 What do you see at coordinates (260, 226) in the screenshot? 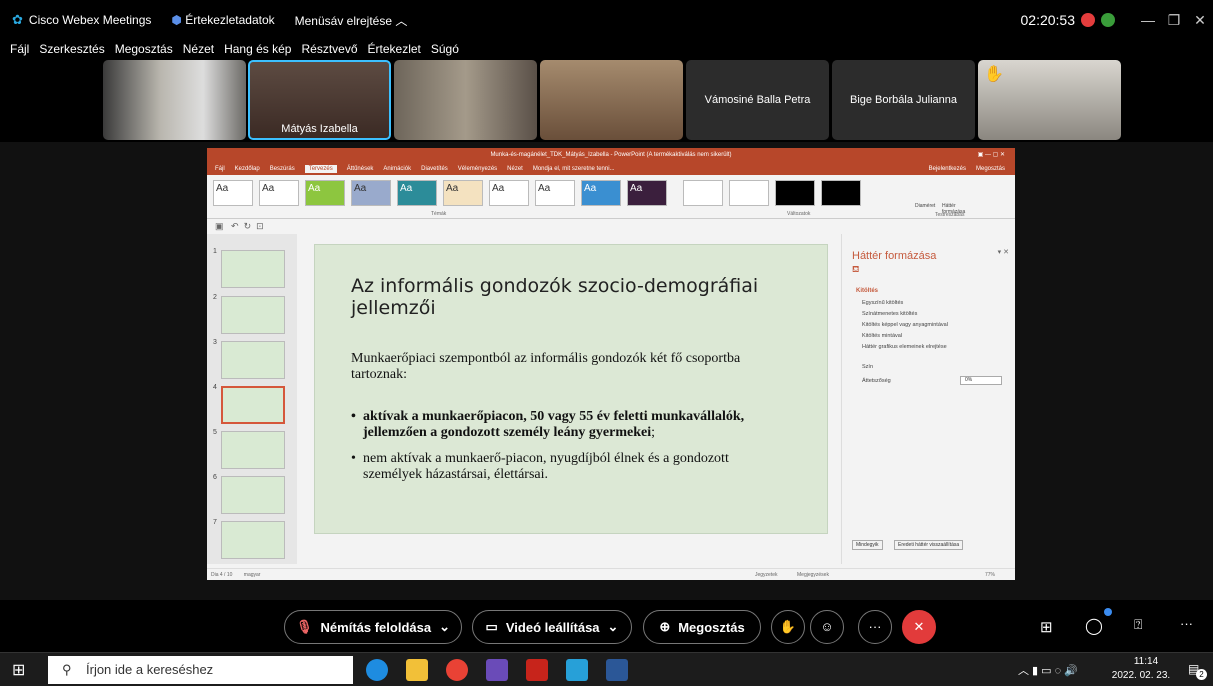
I see `present-icon: ⊡` at bounding box center [260, 226].